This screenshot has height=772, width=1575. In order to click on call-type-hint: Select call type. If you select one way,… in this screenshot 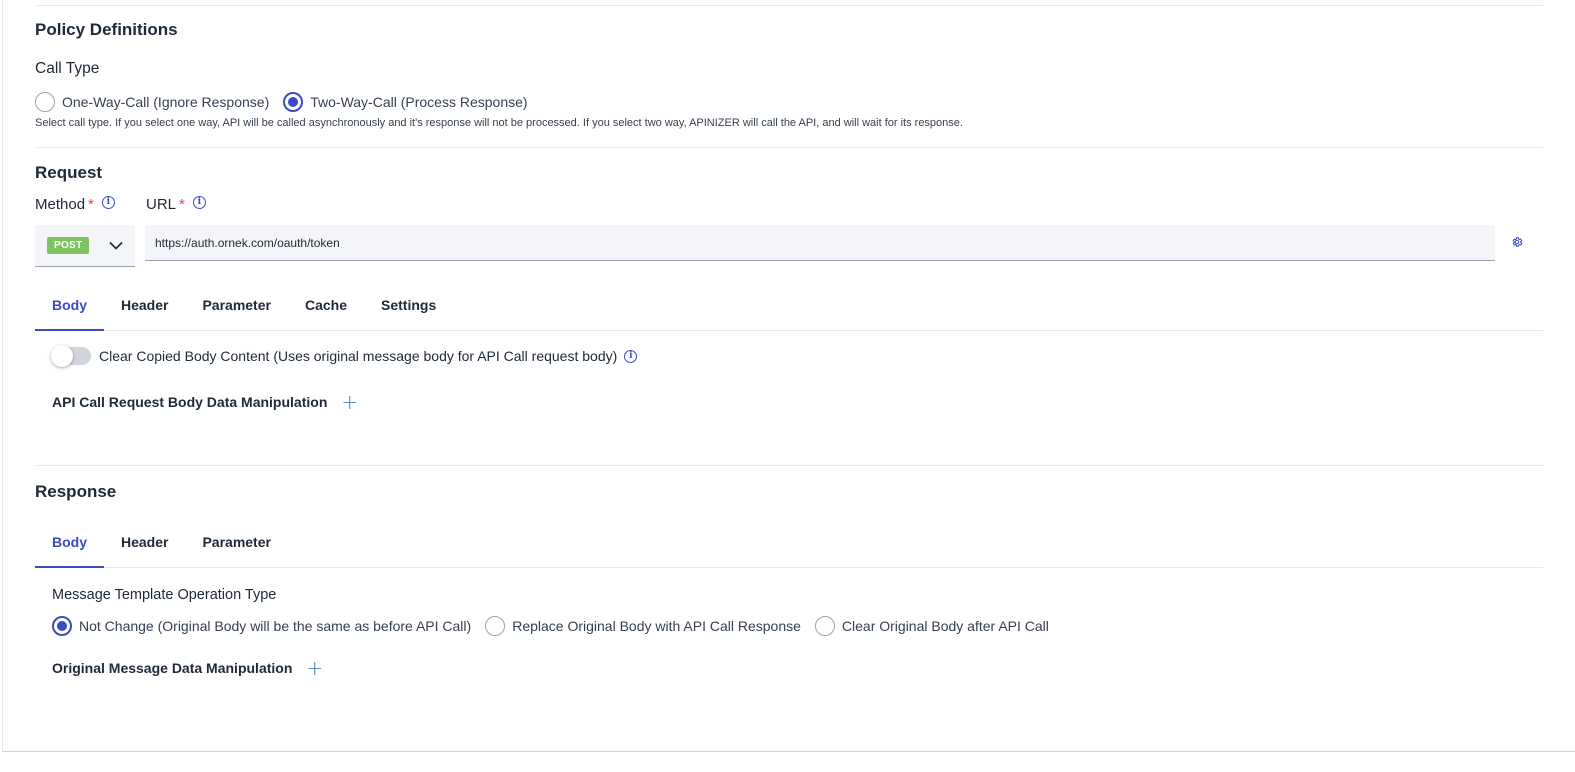, I will do `click(499, 123)`.